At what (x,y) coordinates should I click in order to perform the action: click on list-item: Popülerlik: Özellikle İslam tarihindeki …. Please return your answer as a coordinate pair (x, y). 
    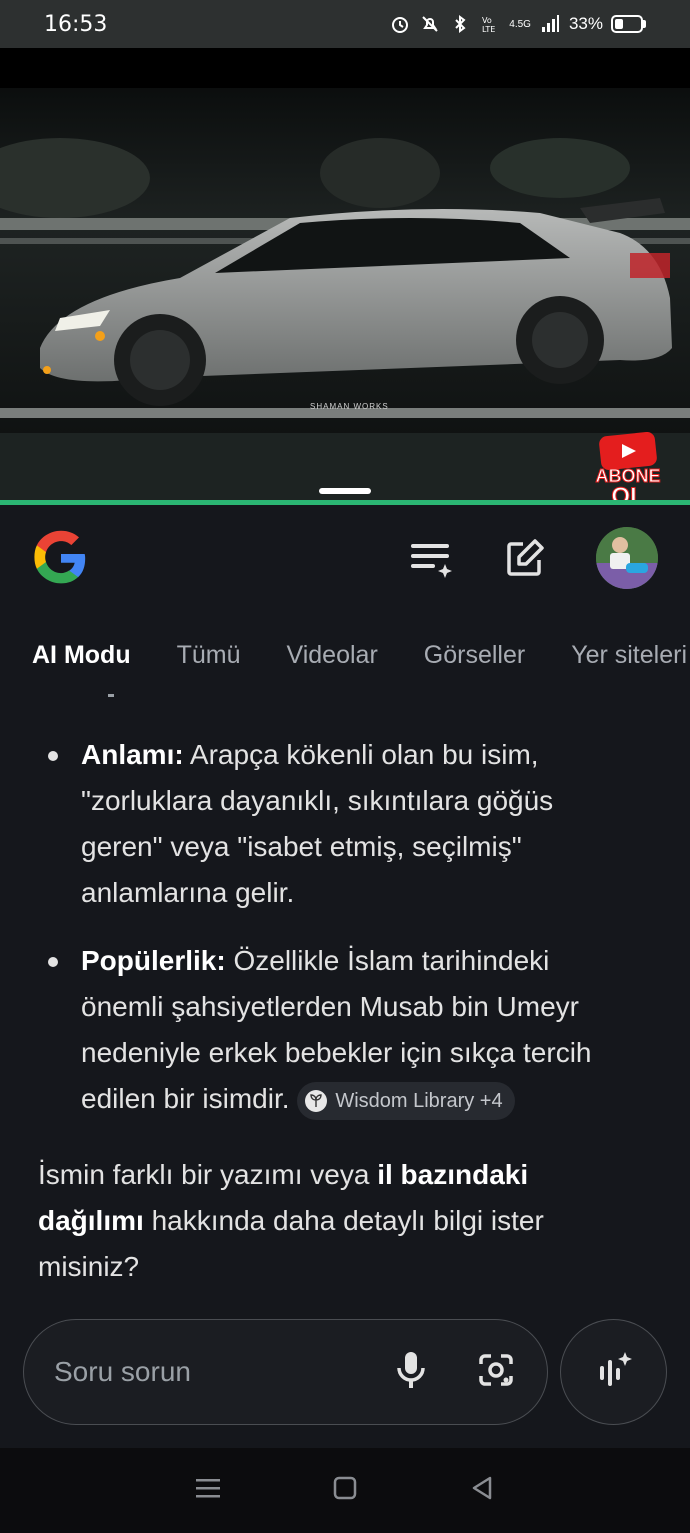
    Looking at the image, I should click on (354, 1030).